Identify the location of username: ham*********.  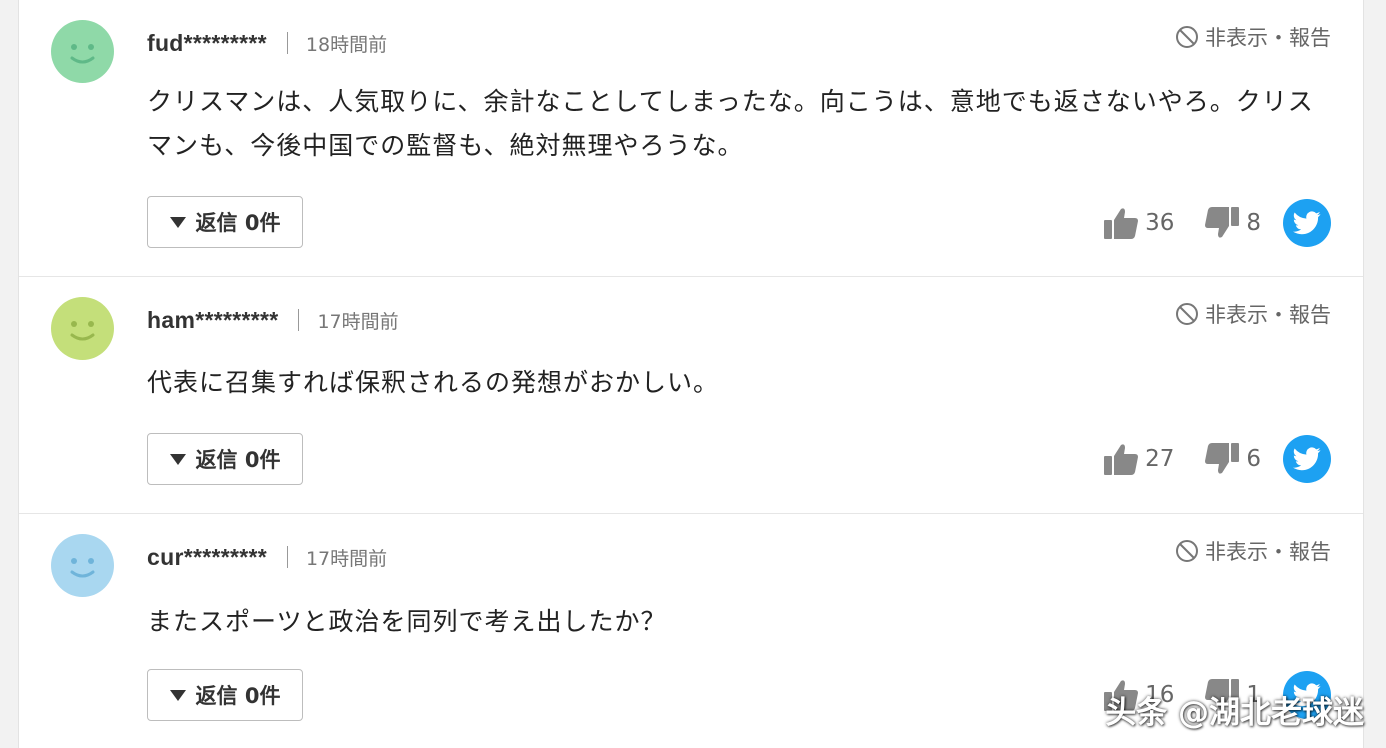
(212, 320).